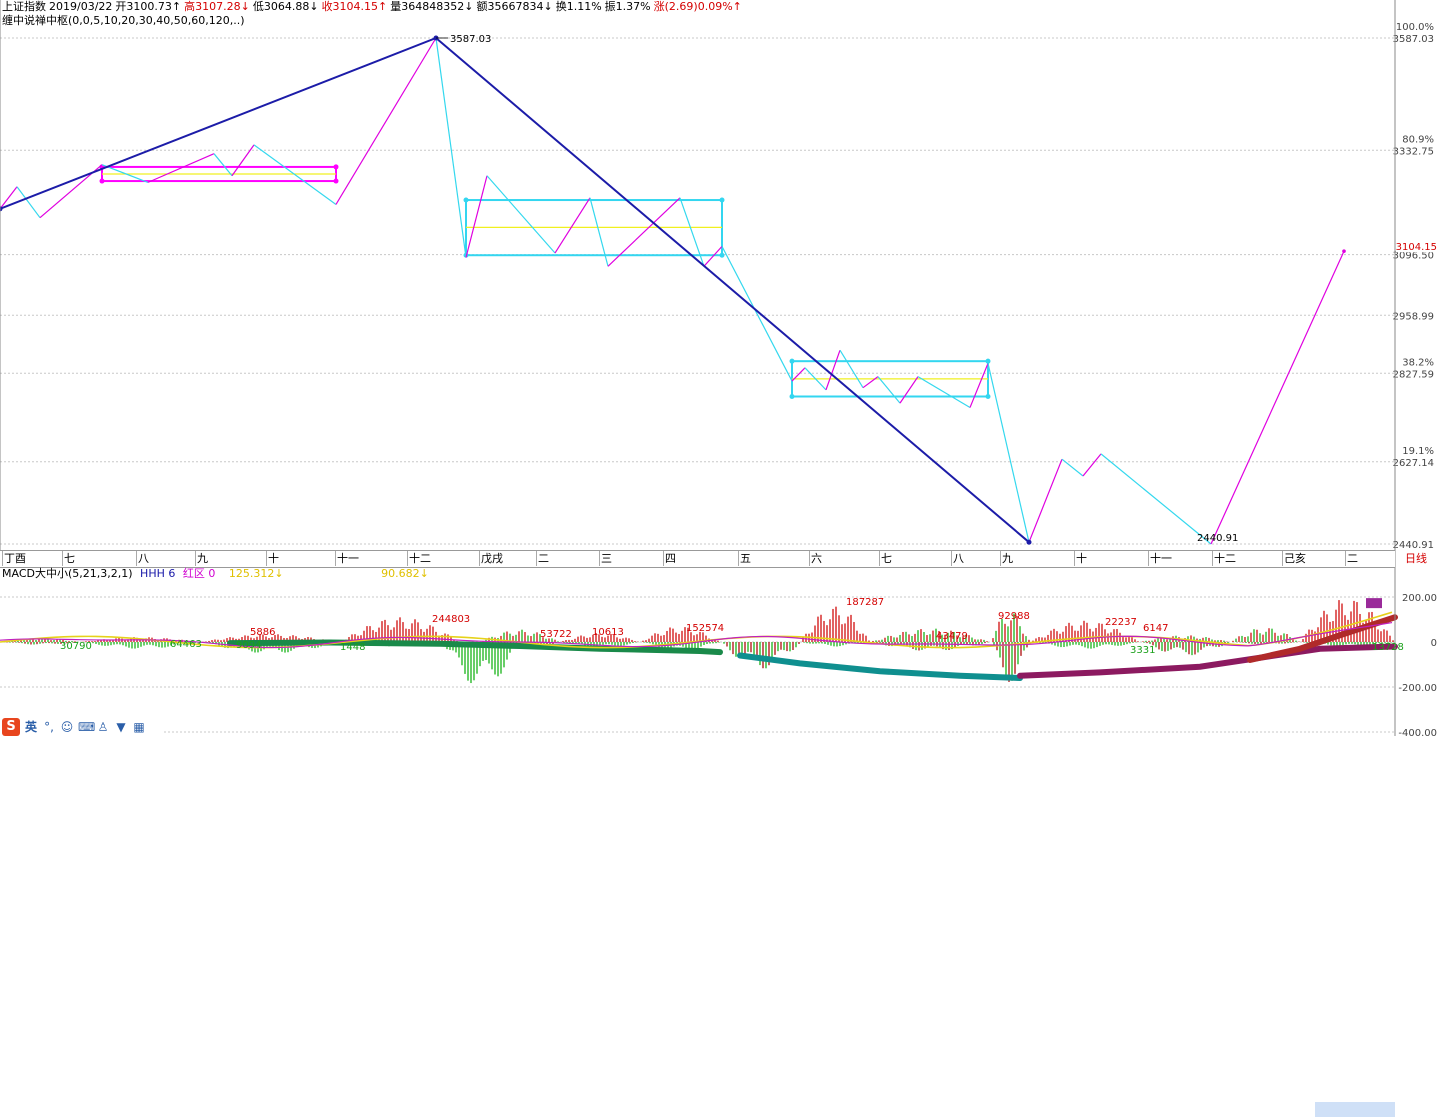 The width and height of the screenshot is (1440, 1117). Describe the element at coordinates (699, 641) in the screenshot. I see `macd-histogram` at that location.